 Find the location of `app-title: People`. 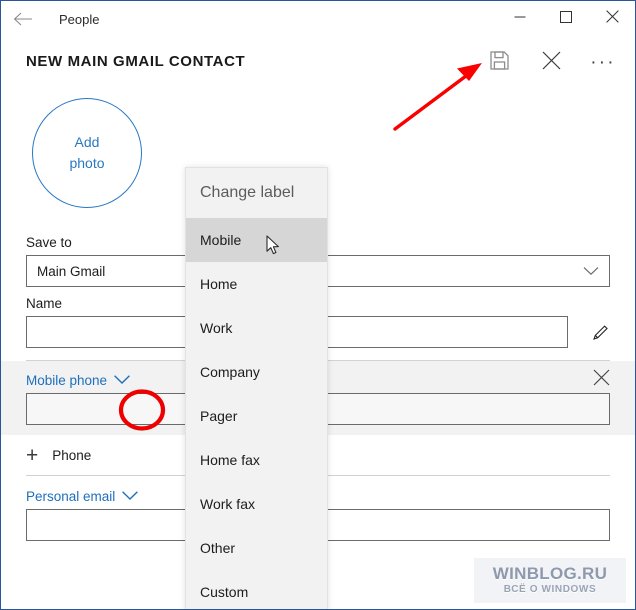

app-title: People is located at coordinates (79, 19).